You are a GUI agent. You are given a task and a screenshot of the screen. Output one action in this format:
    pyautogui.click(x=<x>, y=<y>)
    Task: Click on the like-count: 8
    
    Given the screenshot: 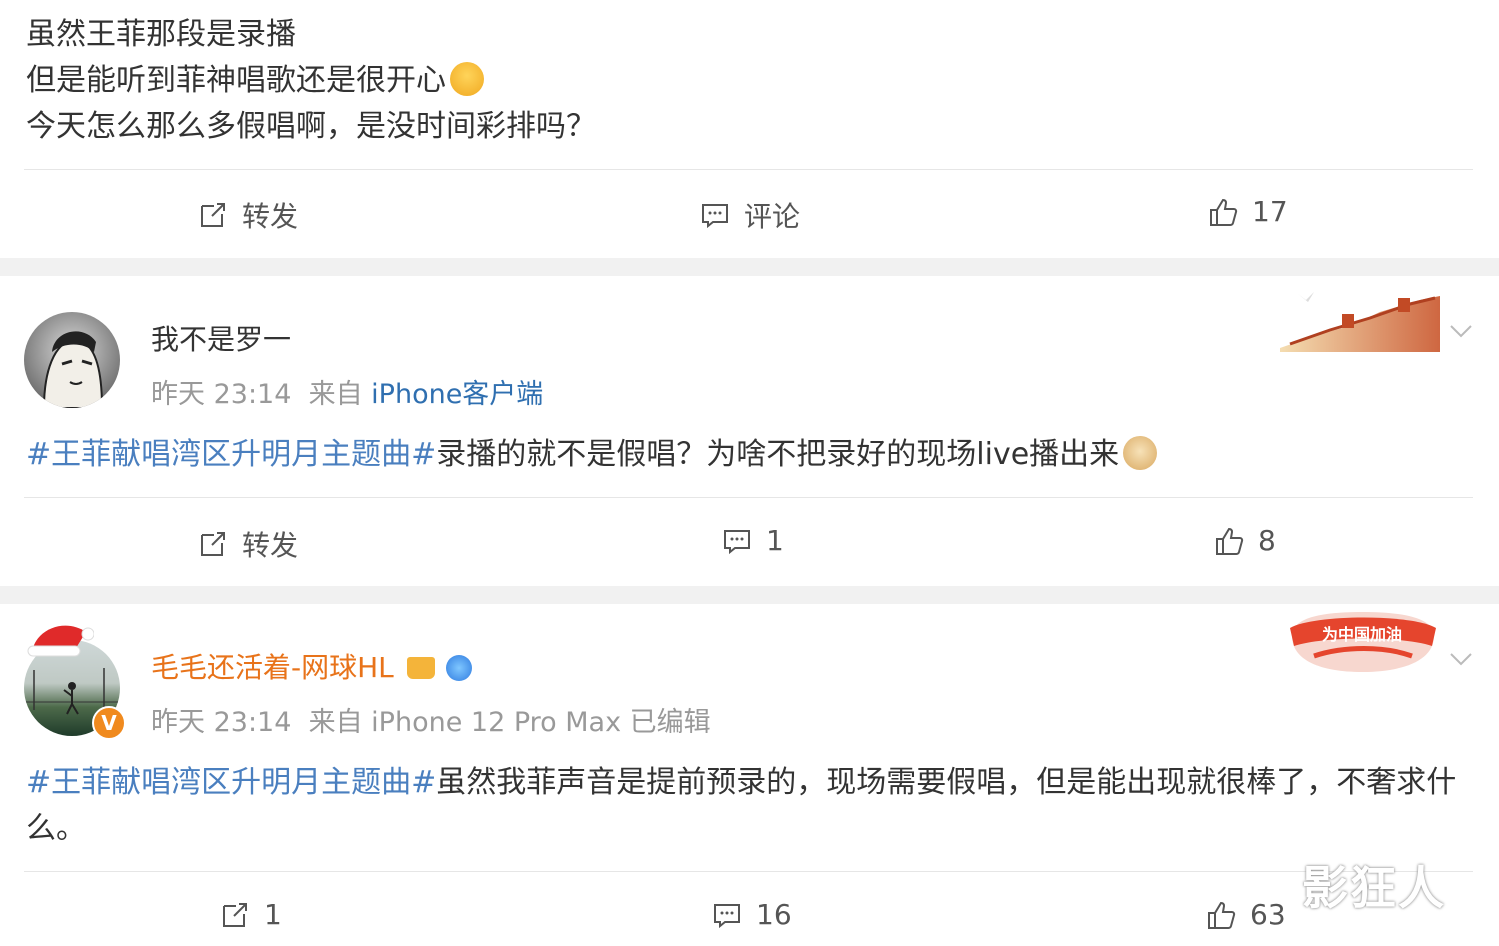 What is the action you would take?
    pyautogui.click(x=1267, y=540)
    